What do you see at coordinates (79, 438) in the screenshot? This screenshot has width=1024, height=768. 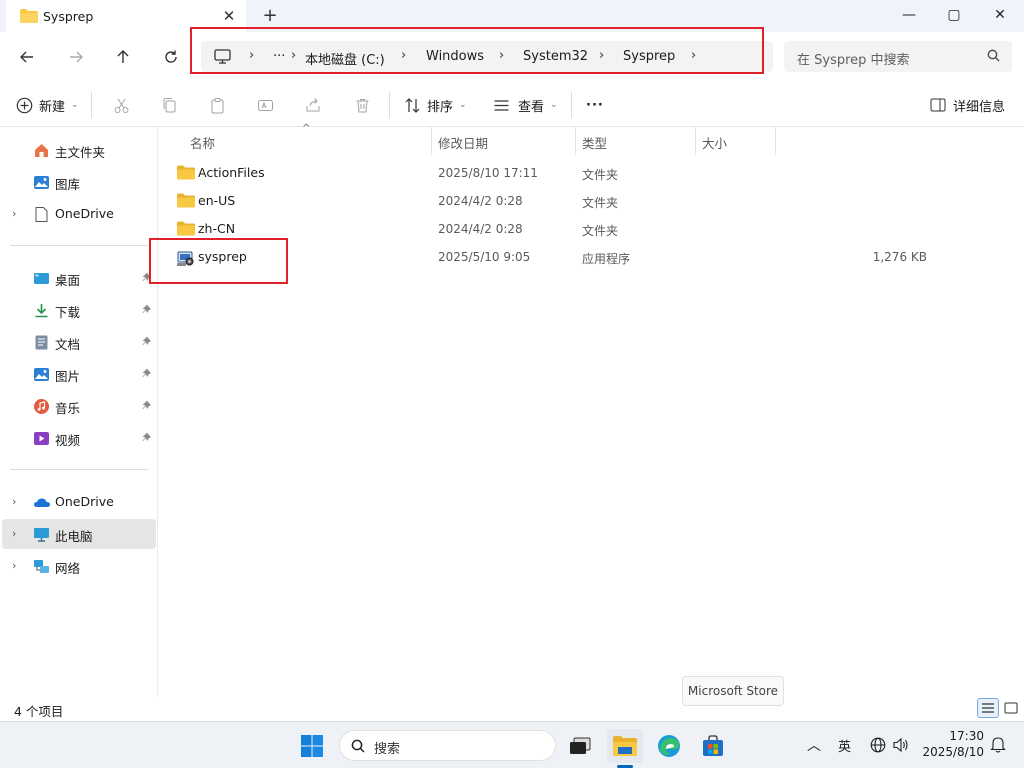 I see `sidebar-item-videos: 视频` at bounding box center [79, 438].